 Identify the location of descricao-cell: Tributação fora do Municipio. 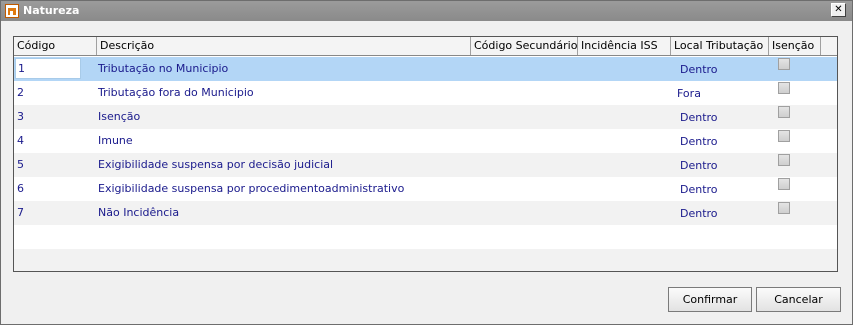
(176, 92).